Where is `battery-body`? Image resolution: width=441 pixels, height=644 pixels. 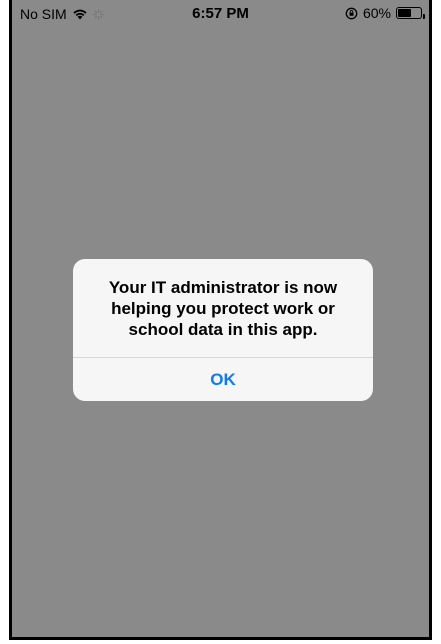
battery-body is located at coordinates (409, 13).